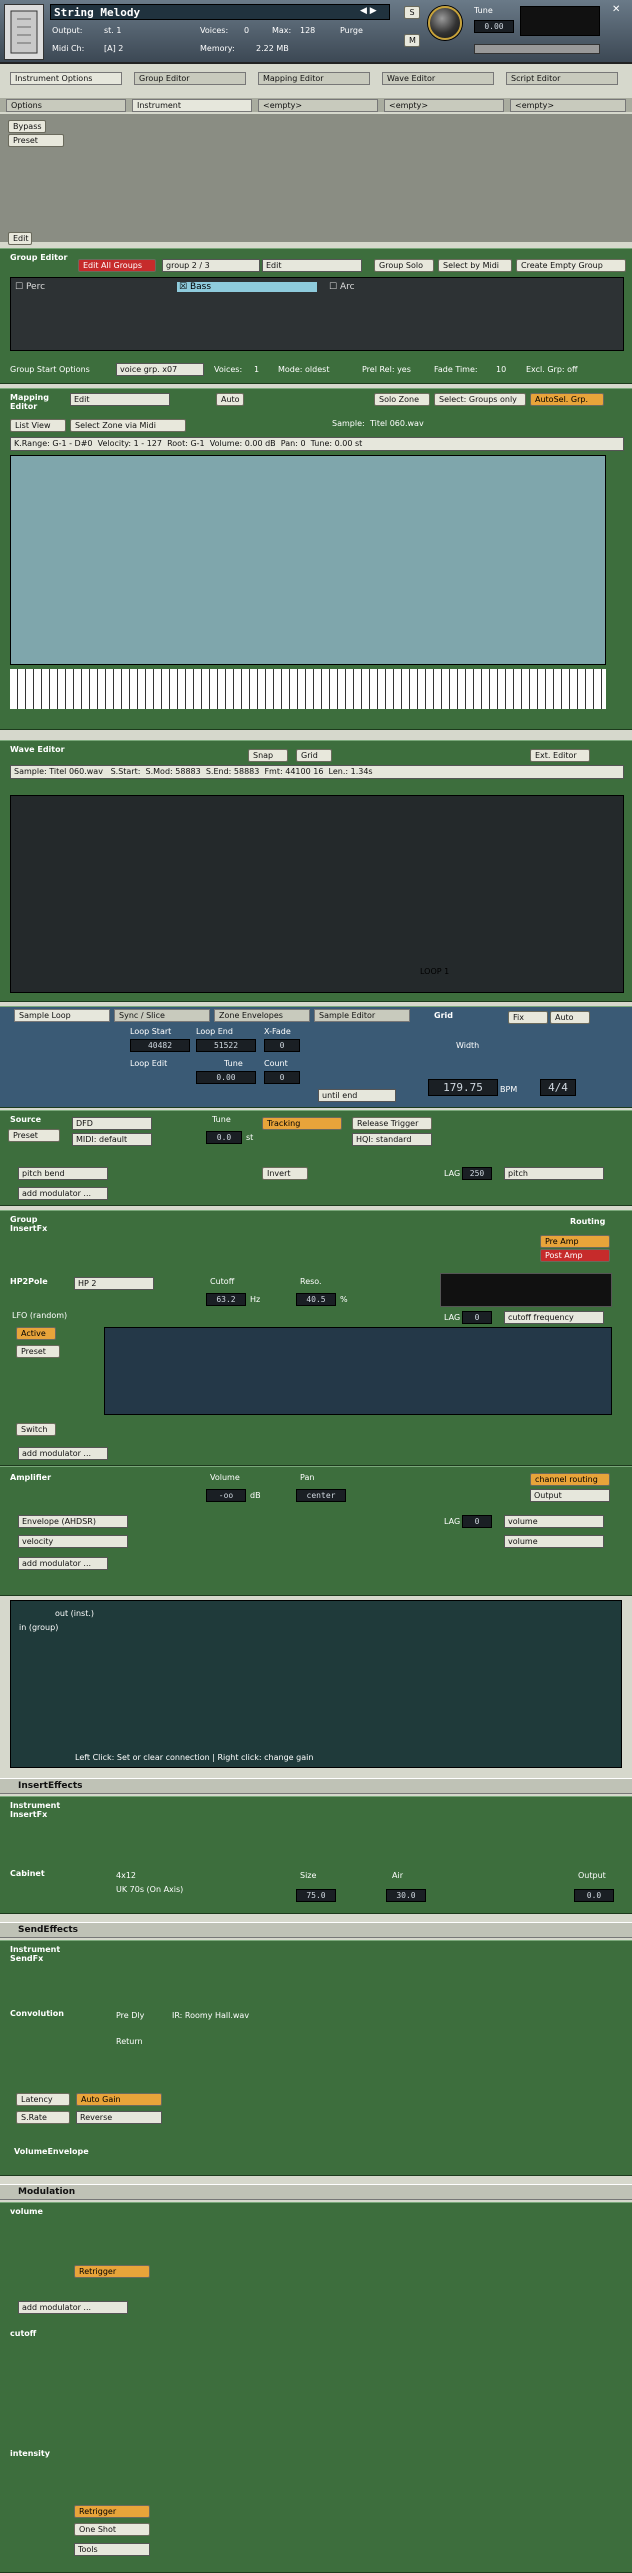 This screenshot has width=632, height=2573. Describe the element at coordinates (570, 1479) in the screenshot. I see `channel-routing-button: channel routing` at that location.